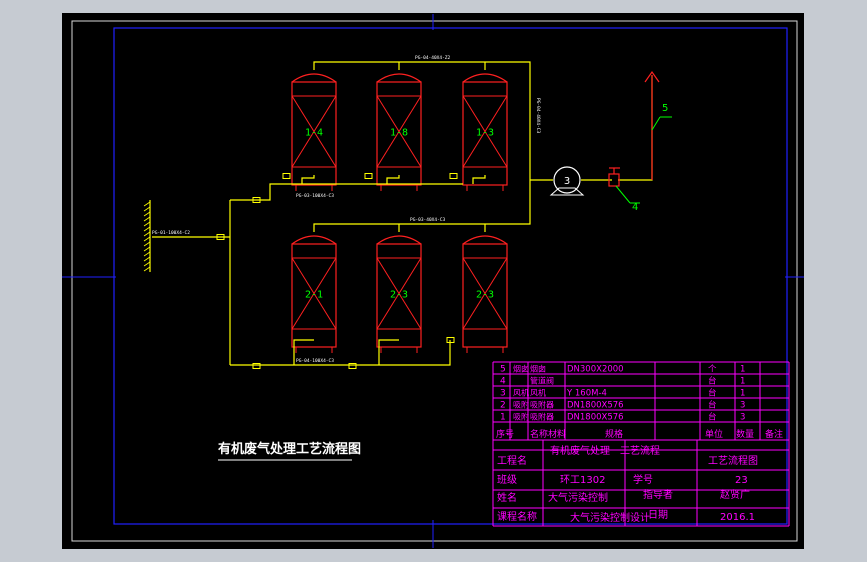 This screenshot has width=867, height=562. What do you see at coordinates (512, 460) in the screenshot?
I see `tb-project-label: 工程名` at bounding box center [512, 460].